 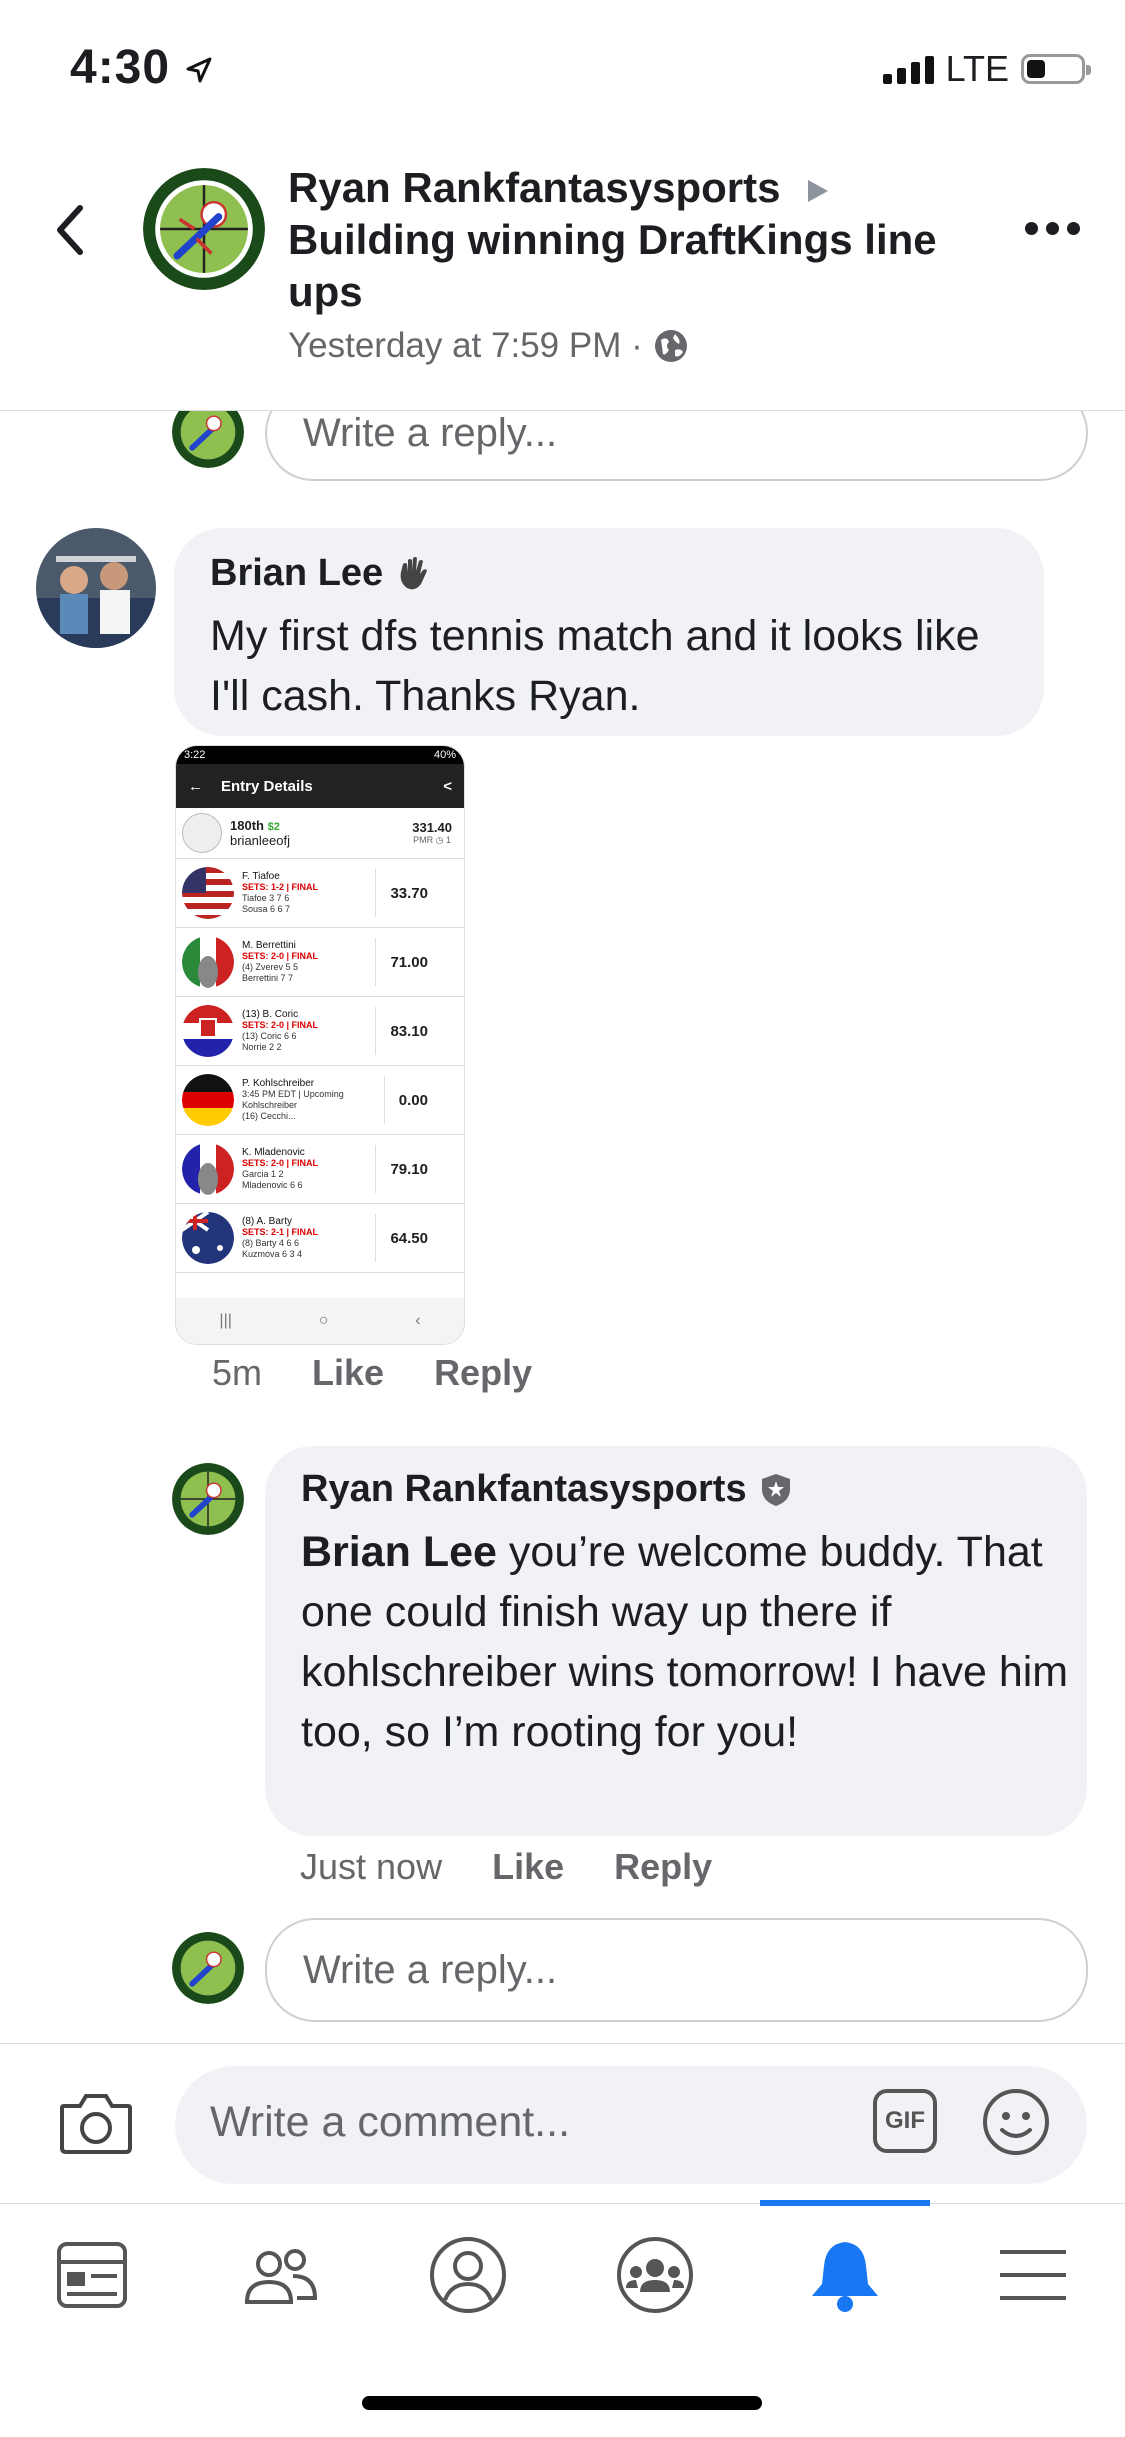 What do you see at coordinates (818, 190) in the screenshot?
I see `arrow-right-icon` at bounding box center [818, 190].